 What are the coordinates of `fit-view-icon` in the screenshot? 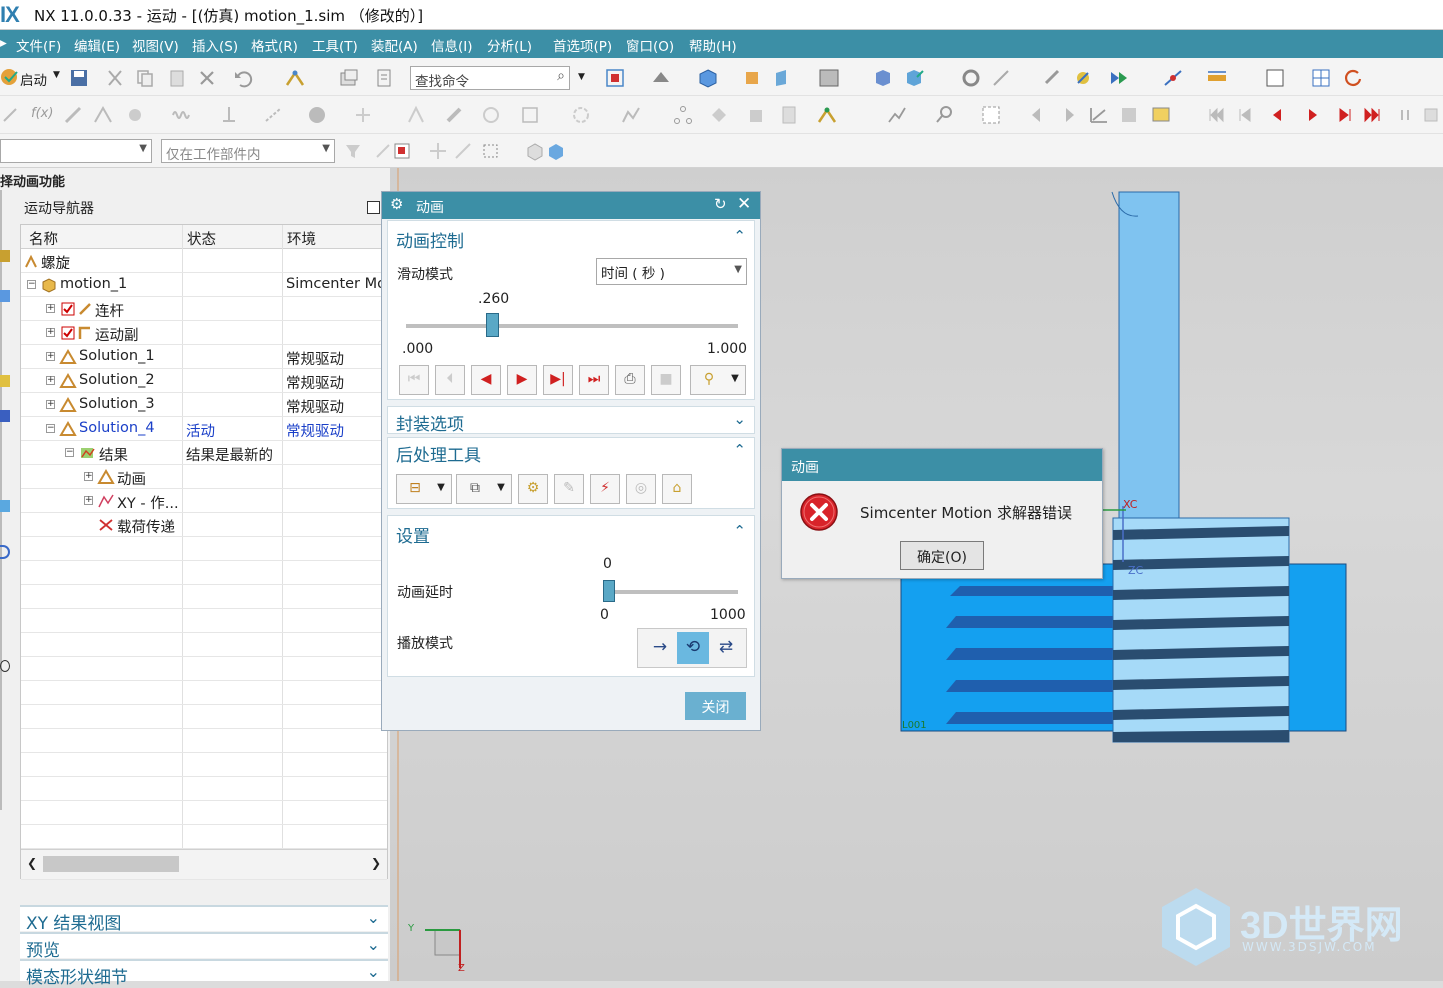 It's located at (615, 78).